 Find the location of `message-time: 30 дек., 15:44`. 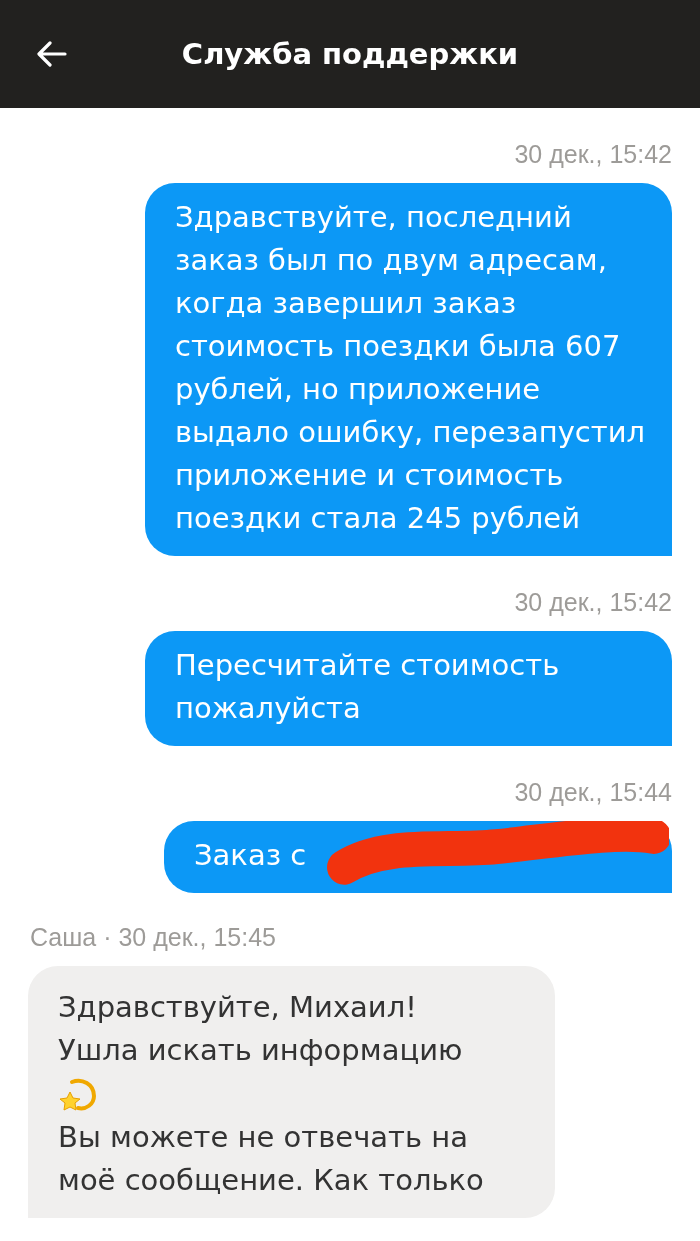

message-time: 30 дек., 15:44 is located at coordinates (593, 792).